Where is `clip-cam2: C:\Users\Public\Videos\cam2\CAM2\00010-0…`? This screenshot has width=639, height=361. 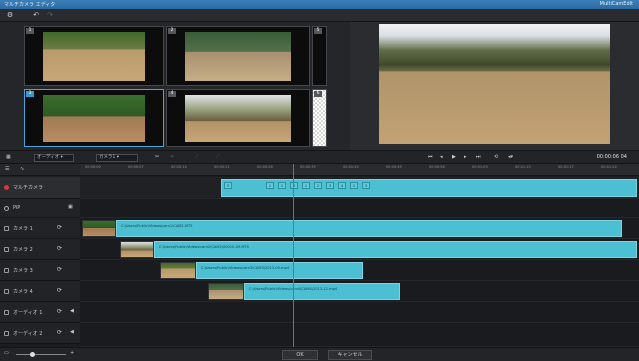
clip-cam2: C:\Users\Public\Videos\cam2\CAM2\00010-0… is located at coordinates (395, 249).